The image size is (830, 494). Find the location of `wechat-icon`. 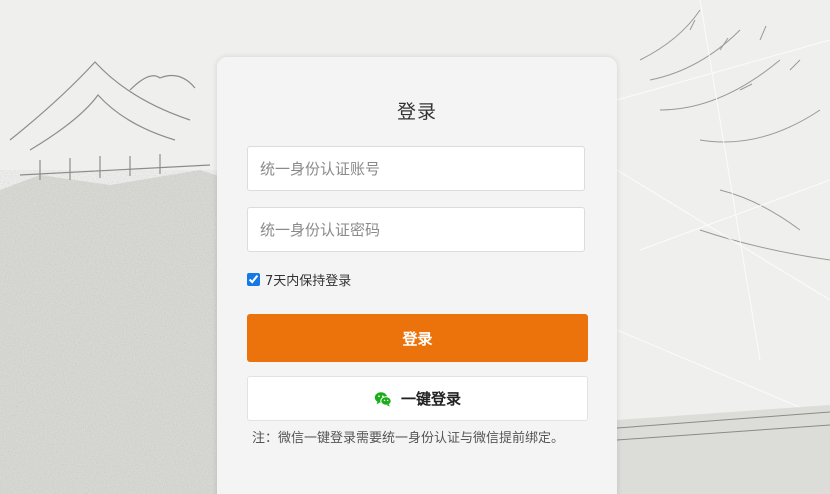

wechat-icon is located at coordinates (383, 399).